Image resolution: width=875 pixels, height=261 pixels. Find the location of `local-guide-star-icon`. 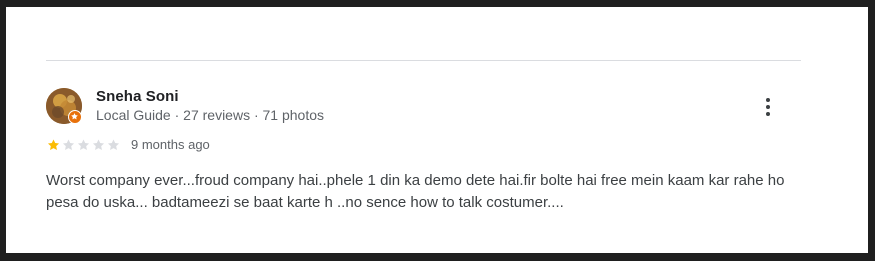

local-guide-star-icon is located at coordinates (75, 117).